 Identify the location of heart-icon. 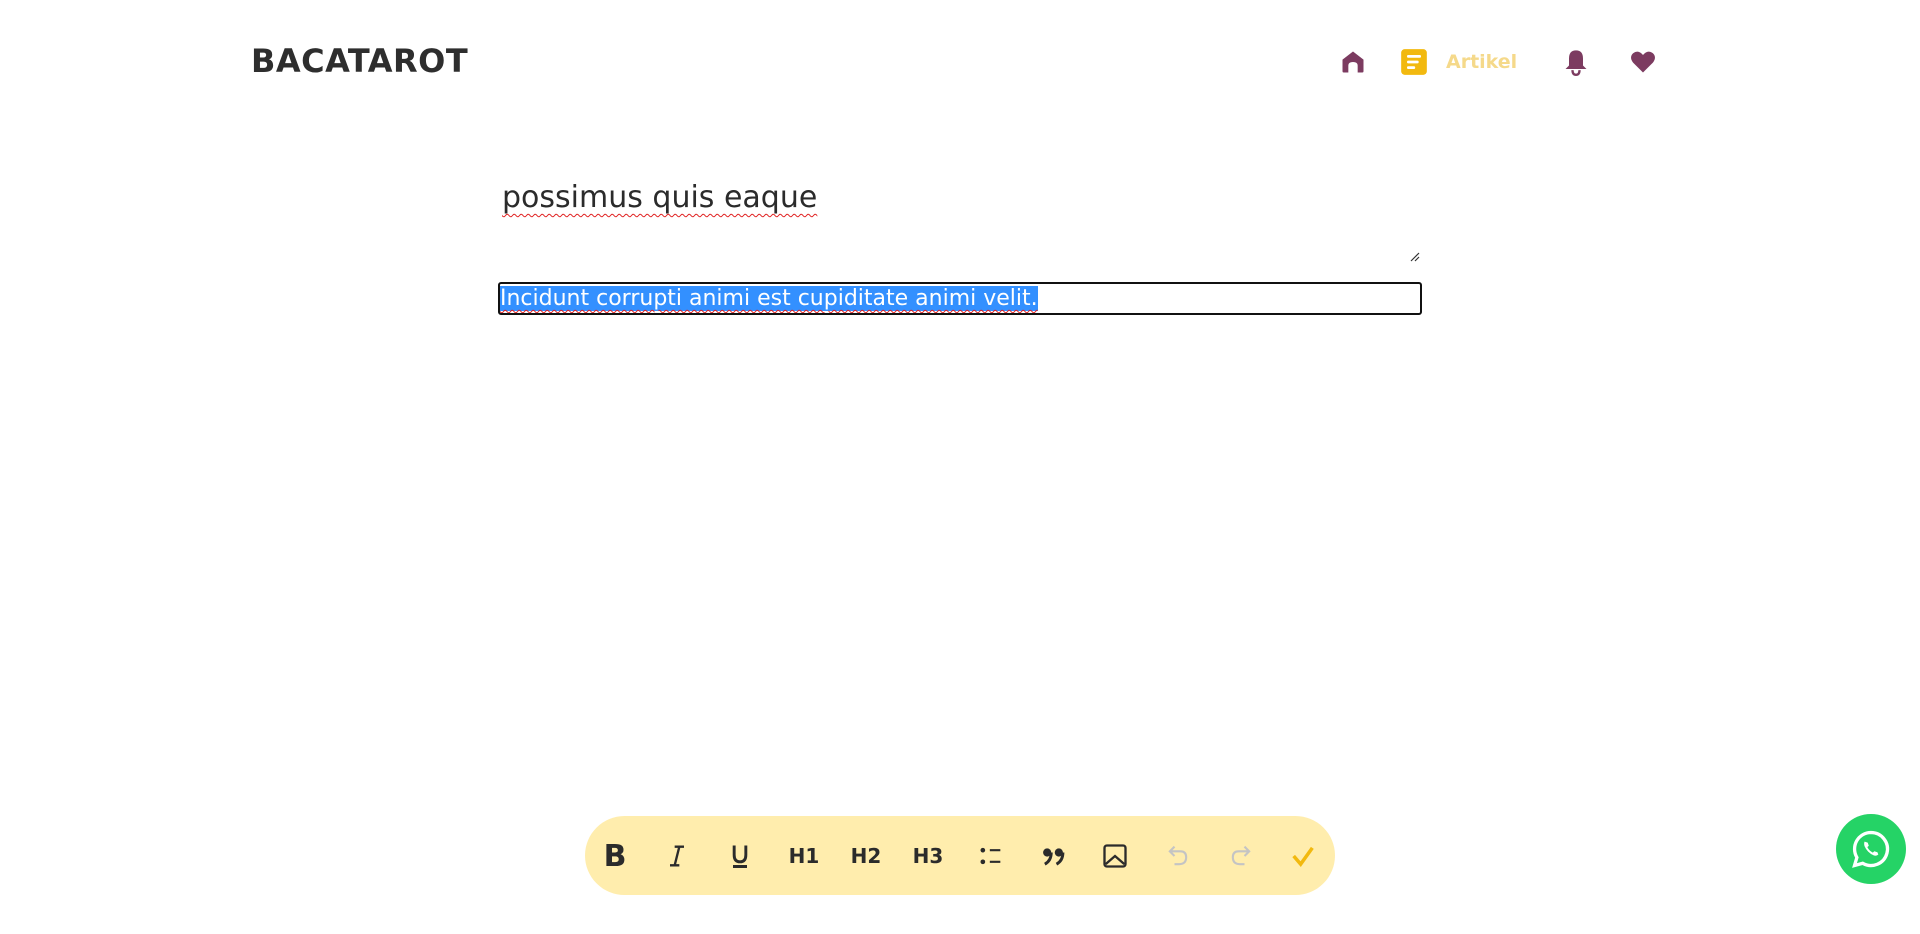
(1643, 62).